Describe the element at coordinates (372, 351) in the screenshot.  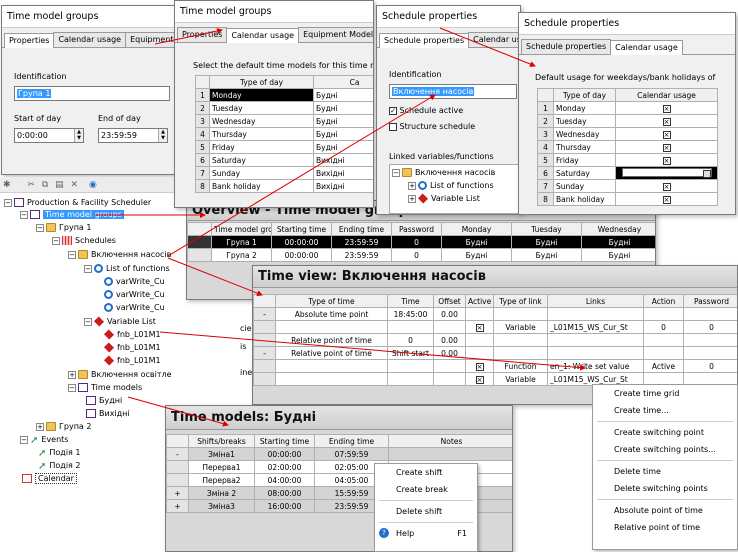
I see `arrow-fnb-to-links` at that location.